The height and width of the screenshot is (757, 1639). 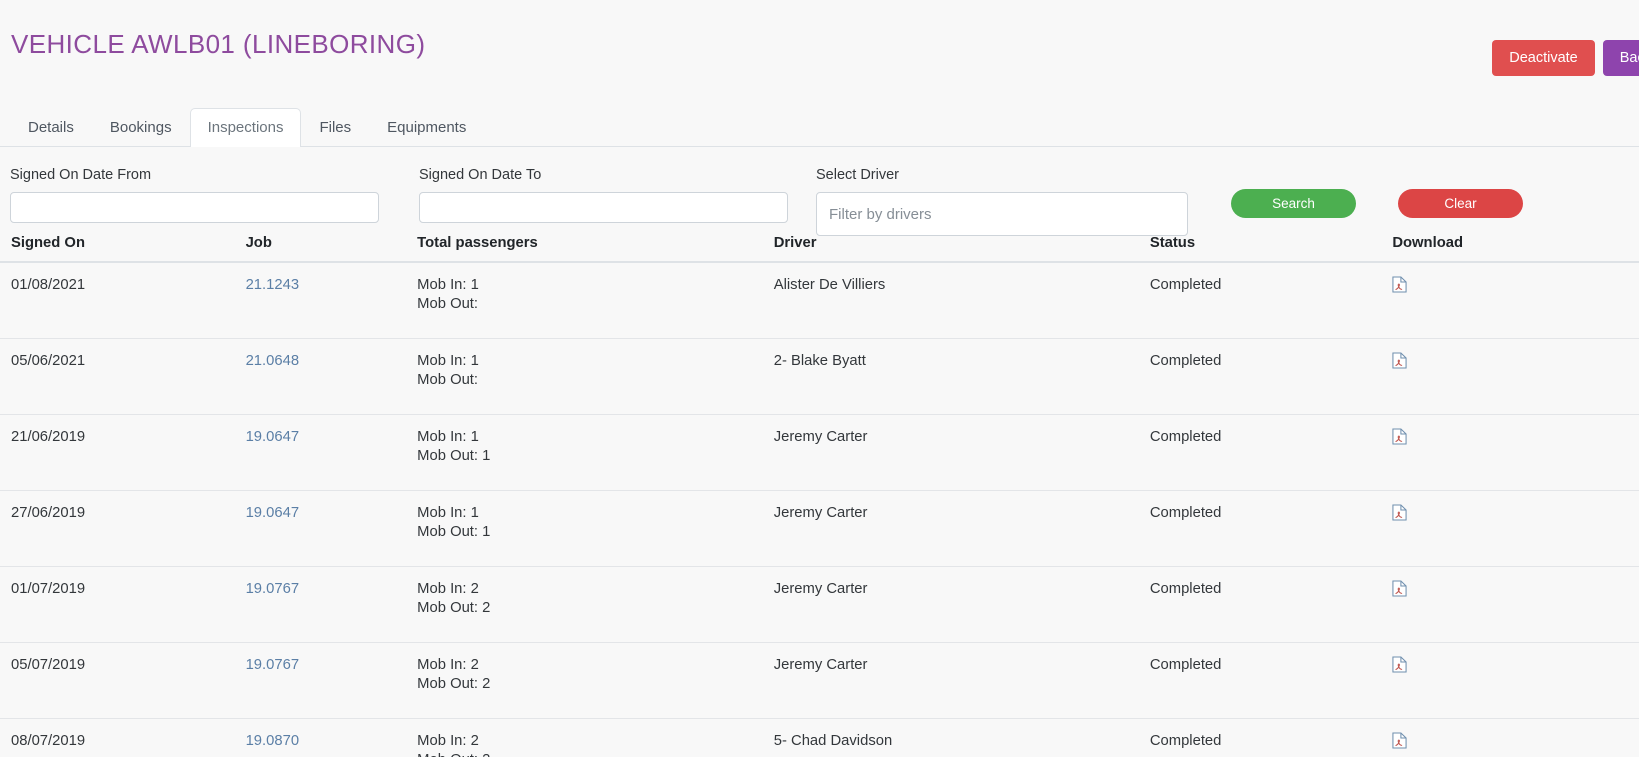 What do you see at coordinates (1543, 58) in the screenshot?
I see `deactivate-button: Deactivate` at bounding box center [1543, 58].